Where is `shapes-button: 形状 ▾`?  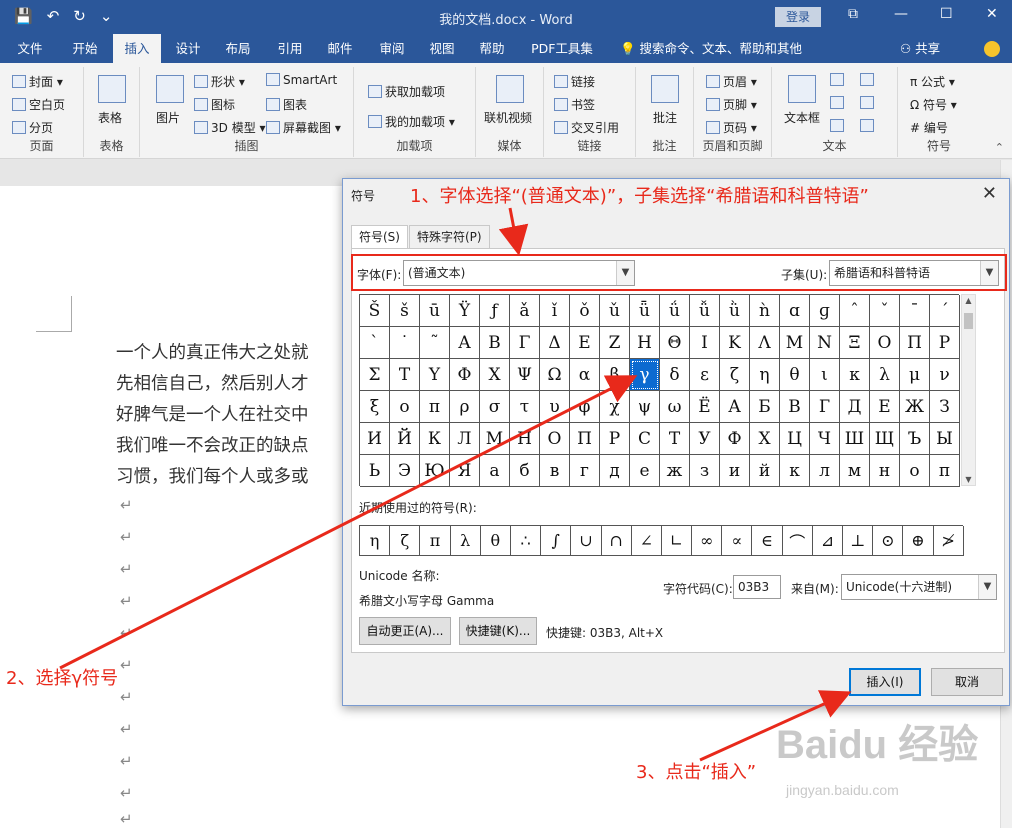
shapes-button: 形状 ▾ is located at coordinates (219, 81).